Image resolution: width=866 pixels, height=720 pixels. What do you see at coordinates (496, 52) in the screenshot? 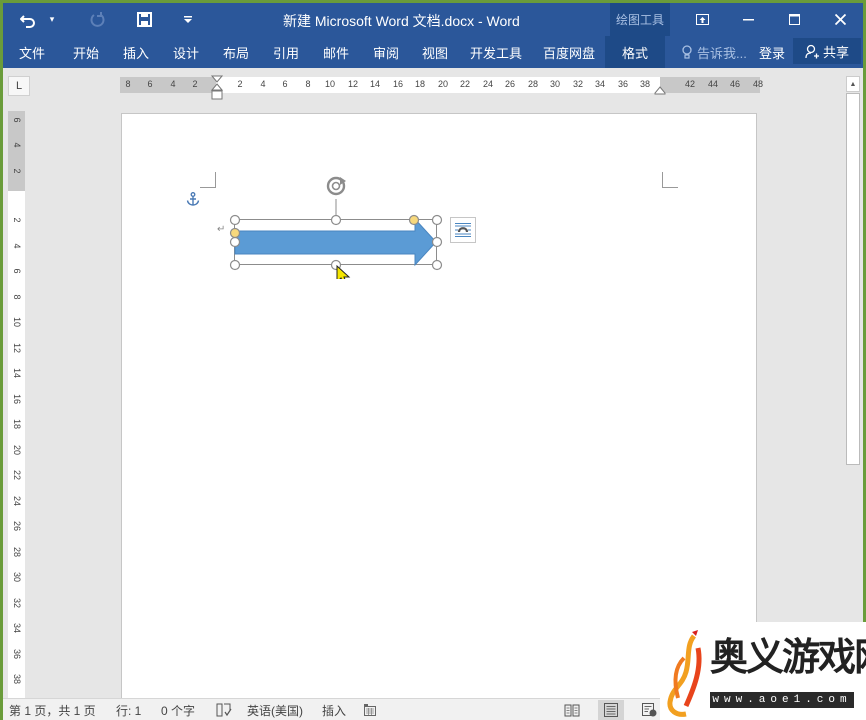
I see `tab-developer: 开发工具` at bounding box center [496, 52].